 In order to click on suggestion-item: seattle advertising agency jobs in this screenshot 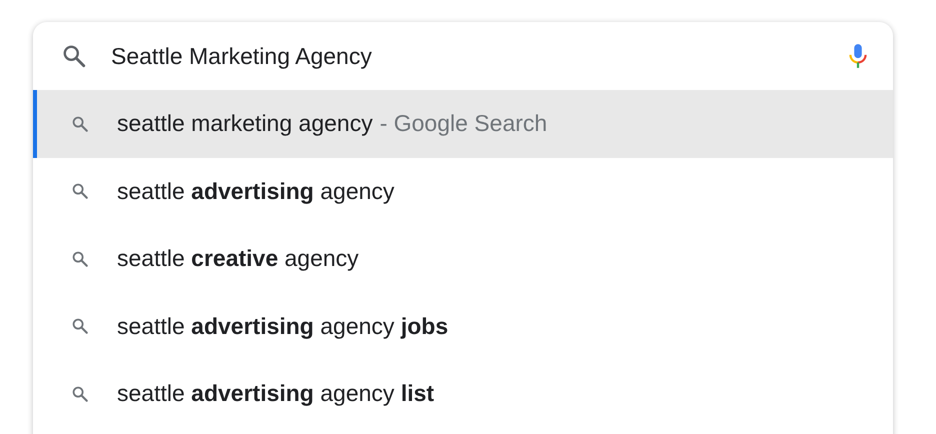, I will do `click(463, 326)`.